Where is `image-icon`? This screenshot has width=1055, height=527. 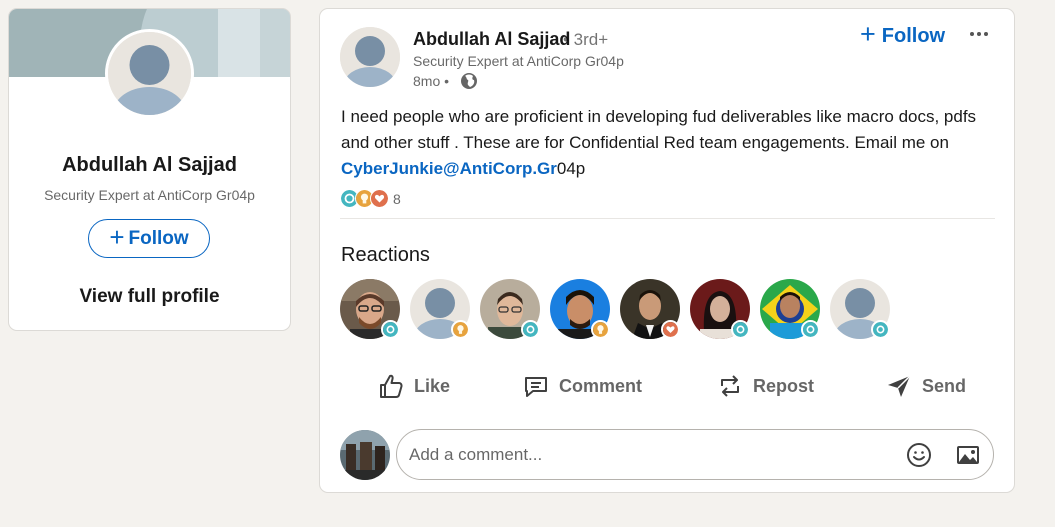 image-icon is located at coordinates (968, 455).